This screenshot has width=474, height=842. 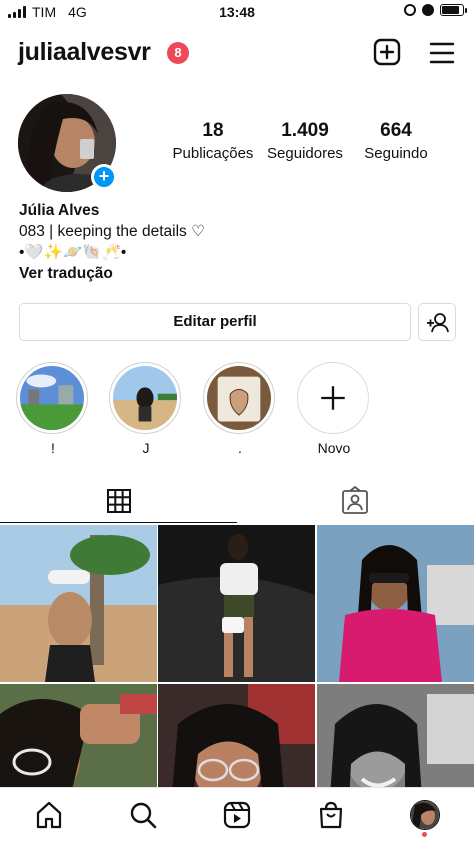 I want to click on display-name: Júlia Alves, so click(x=59, y=210).